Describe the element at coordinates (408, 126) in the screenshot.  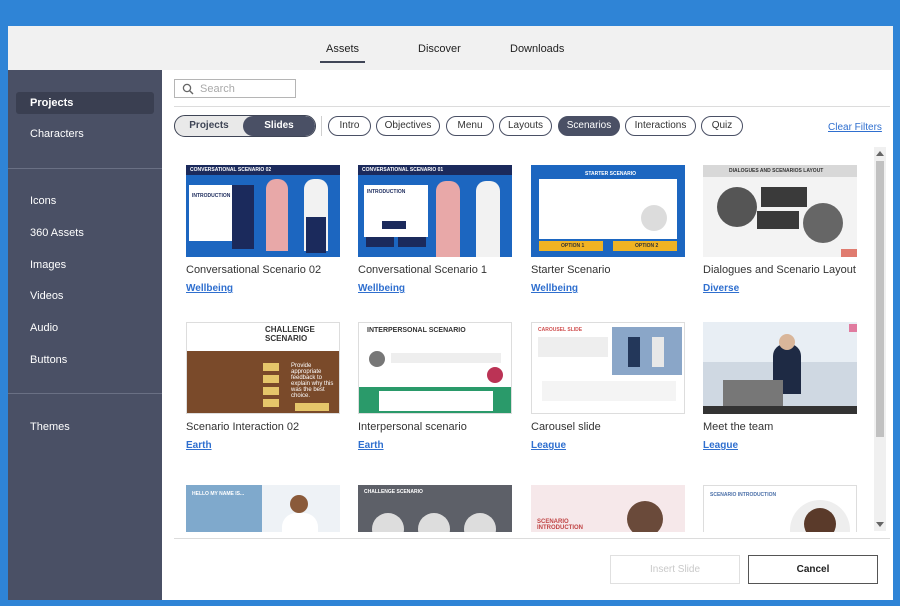
I see `filter-chip-objectives: Objectives` at that location.